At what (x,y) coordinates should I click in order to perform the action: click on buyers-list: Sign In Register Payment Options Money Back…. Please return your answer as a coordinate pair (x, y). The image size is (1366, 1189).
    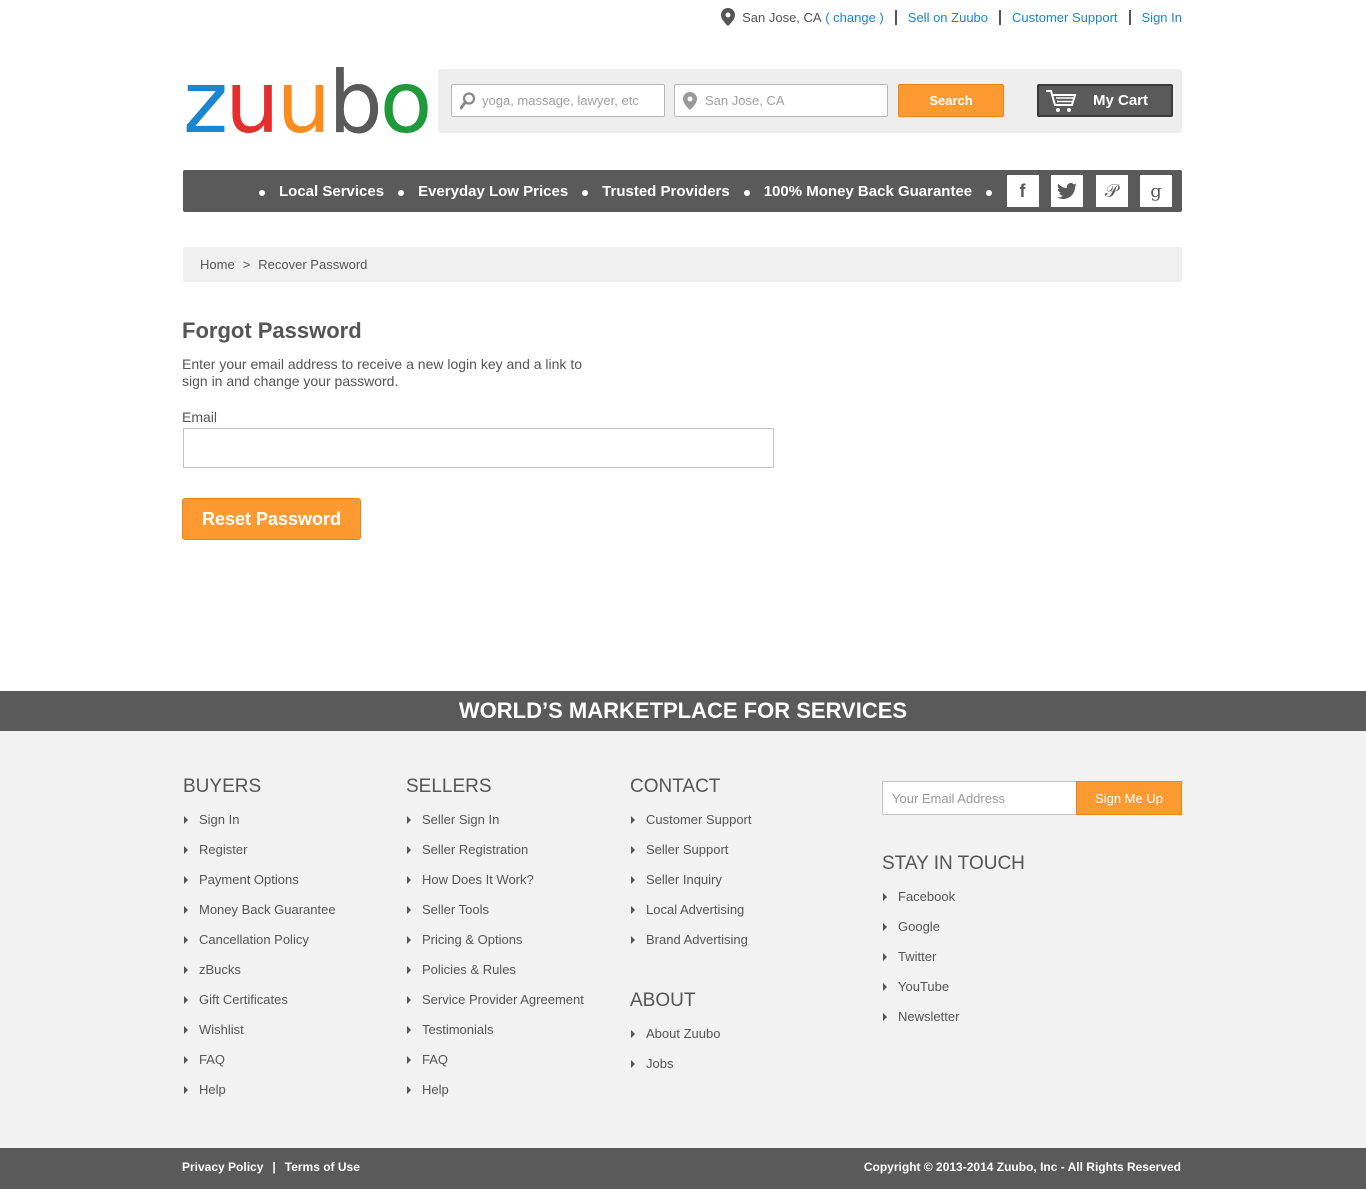
    Looking at the image, I should click on (259, 961).